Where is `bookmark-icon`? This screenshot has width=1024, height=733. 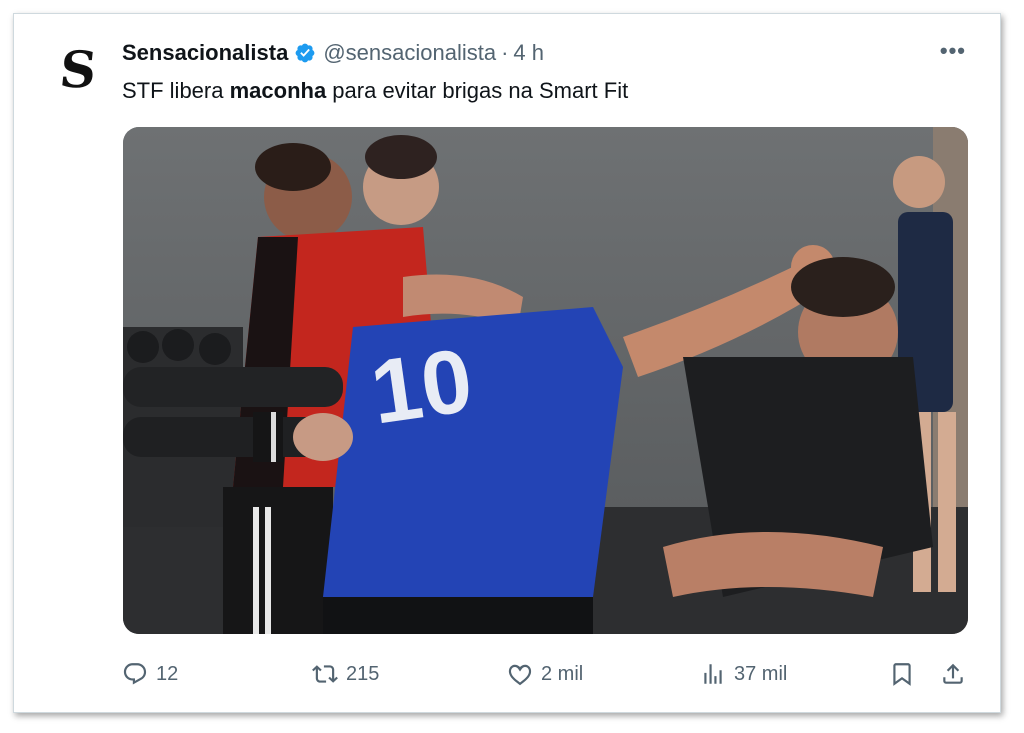
bookmark-icon is located at coordinates (902, 674).